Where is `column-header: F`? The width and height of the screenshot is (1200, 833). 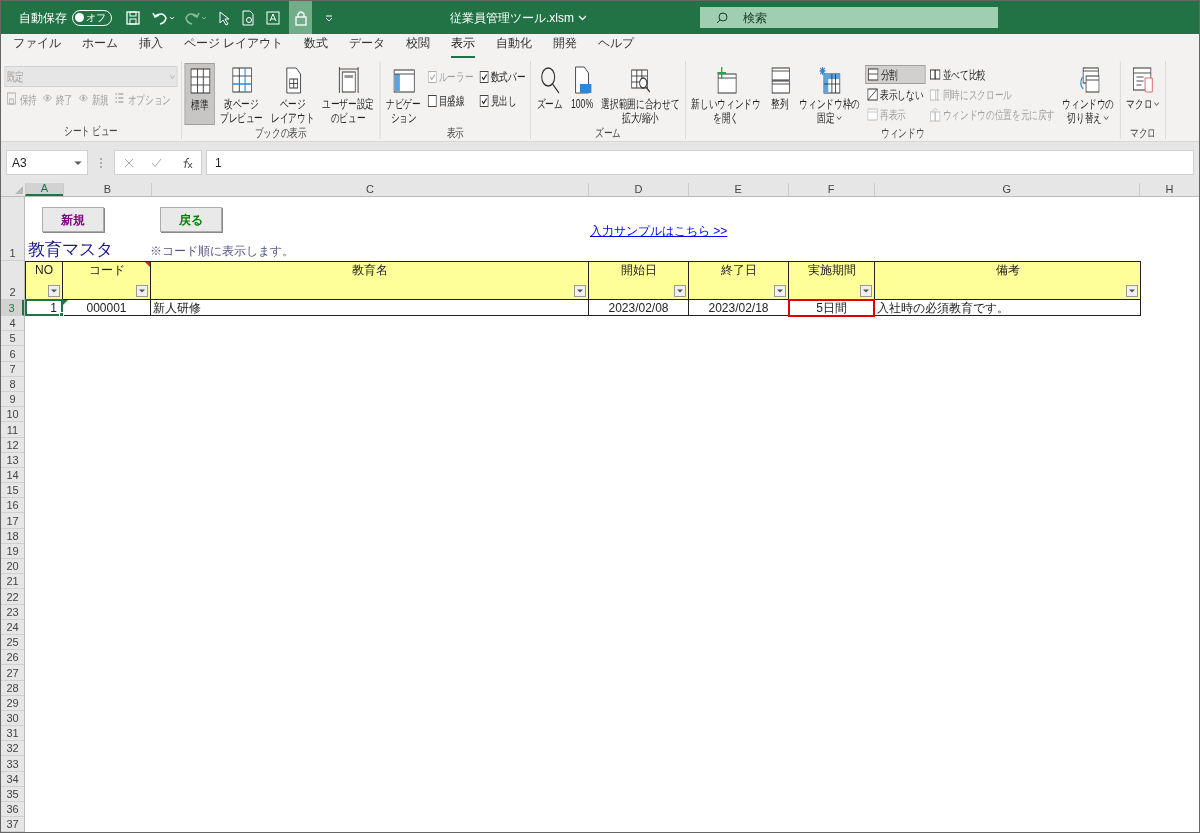
column-header: F is located at coordinates (830, 189).